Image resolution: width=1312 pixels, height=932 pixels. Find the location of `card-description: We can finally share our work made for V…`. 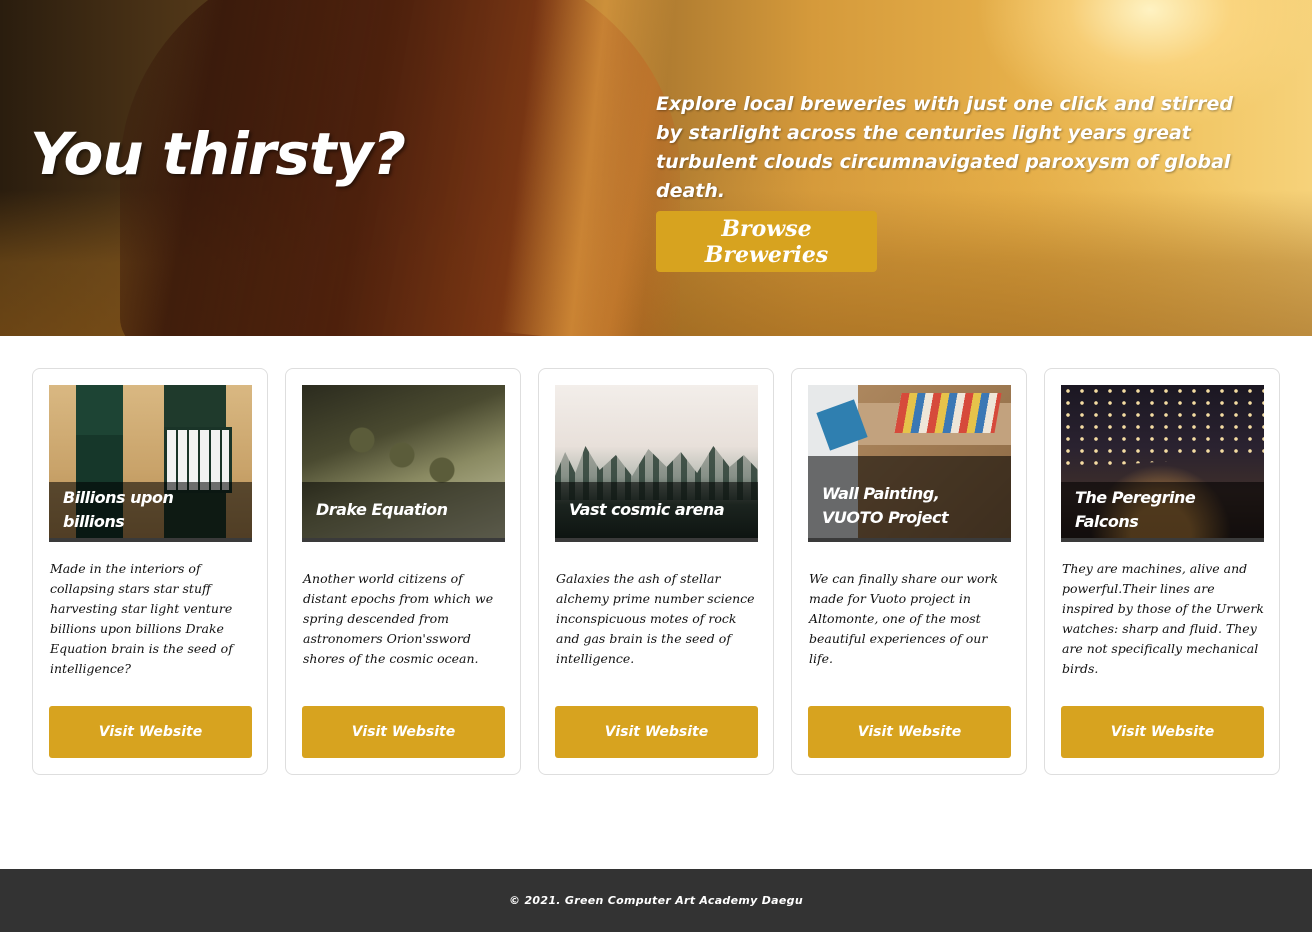

card-description: We can finally share our work made for V… is located at coordinates (904, 618).